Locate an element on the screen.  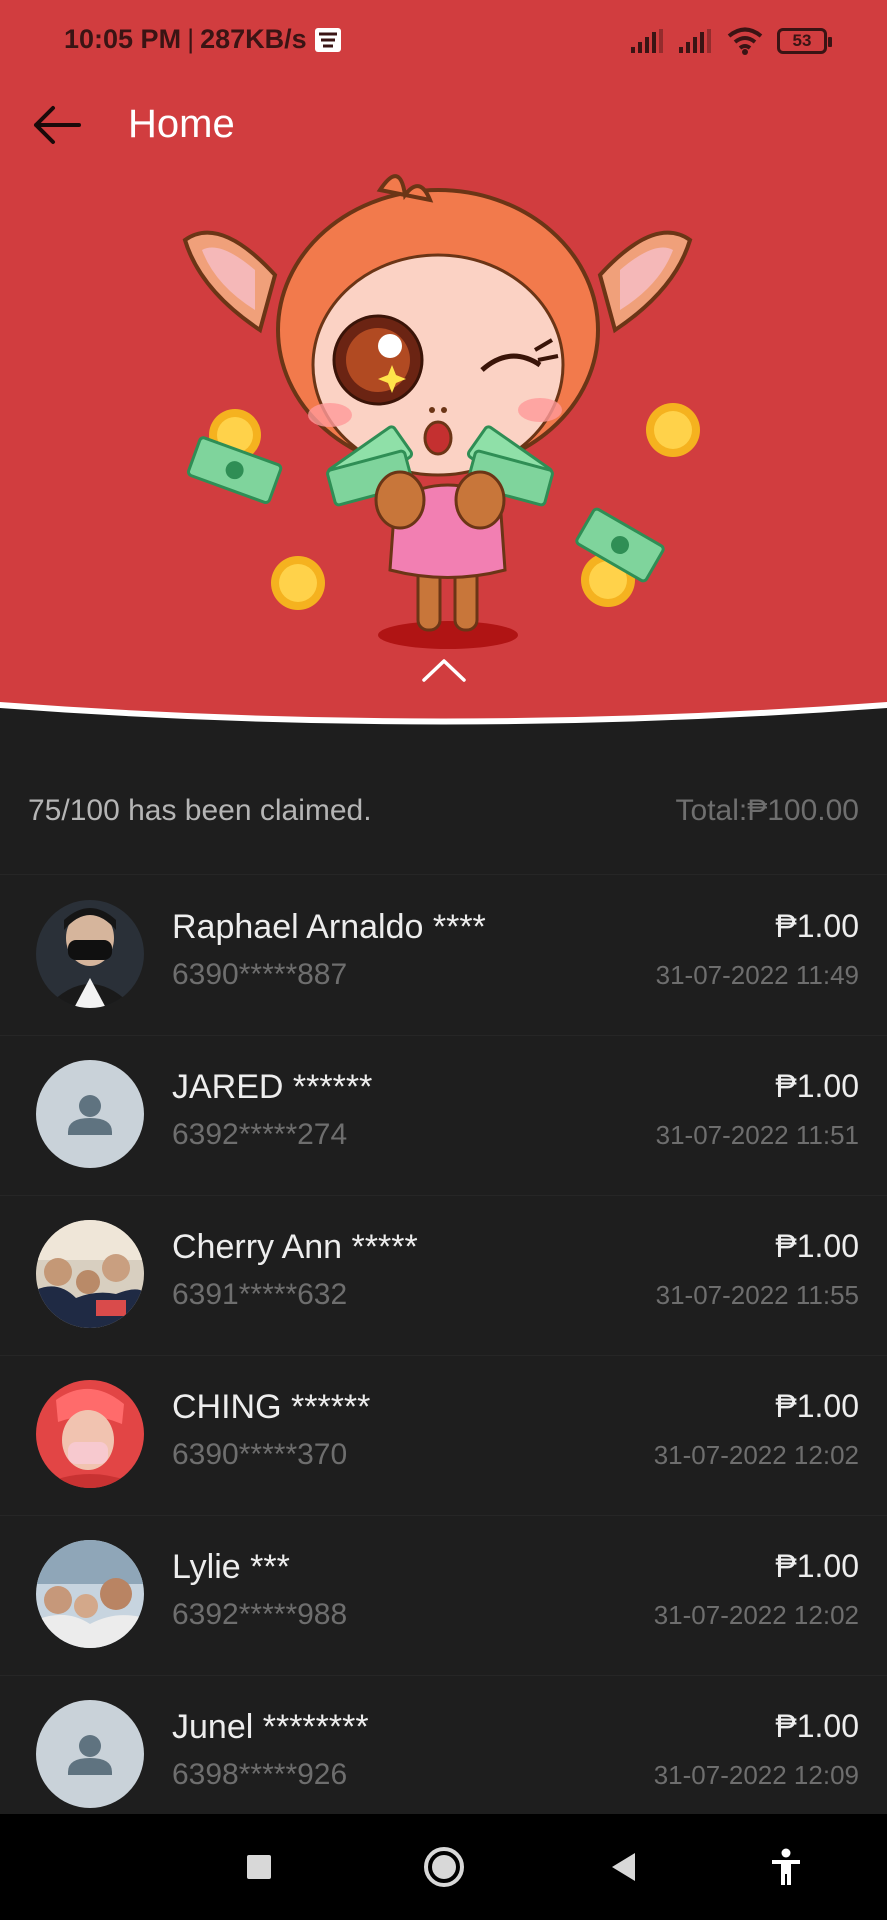
status-bar: 10:05 PM | 287KB/s 53 is located at coordinates (443, 40).